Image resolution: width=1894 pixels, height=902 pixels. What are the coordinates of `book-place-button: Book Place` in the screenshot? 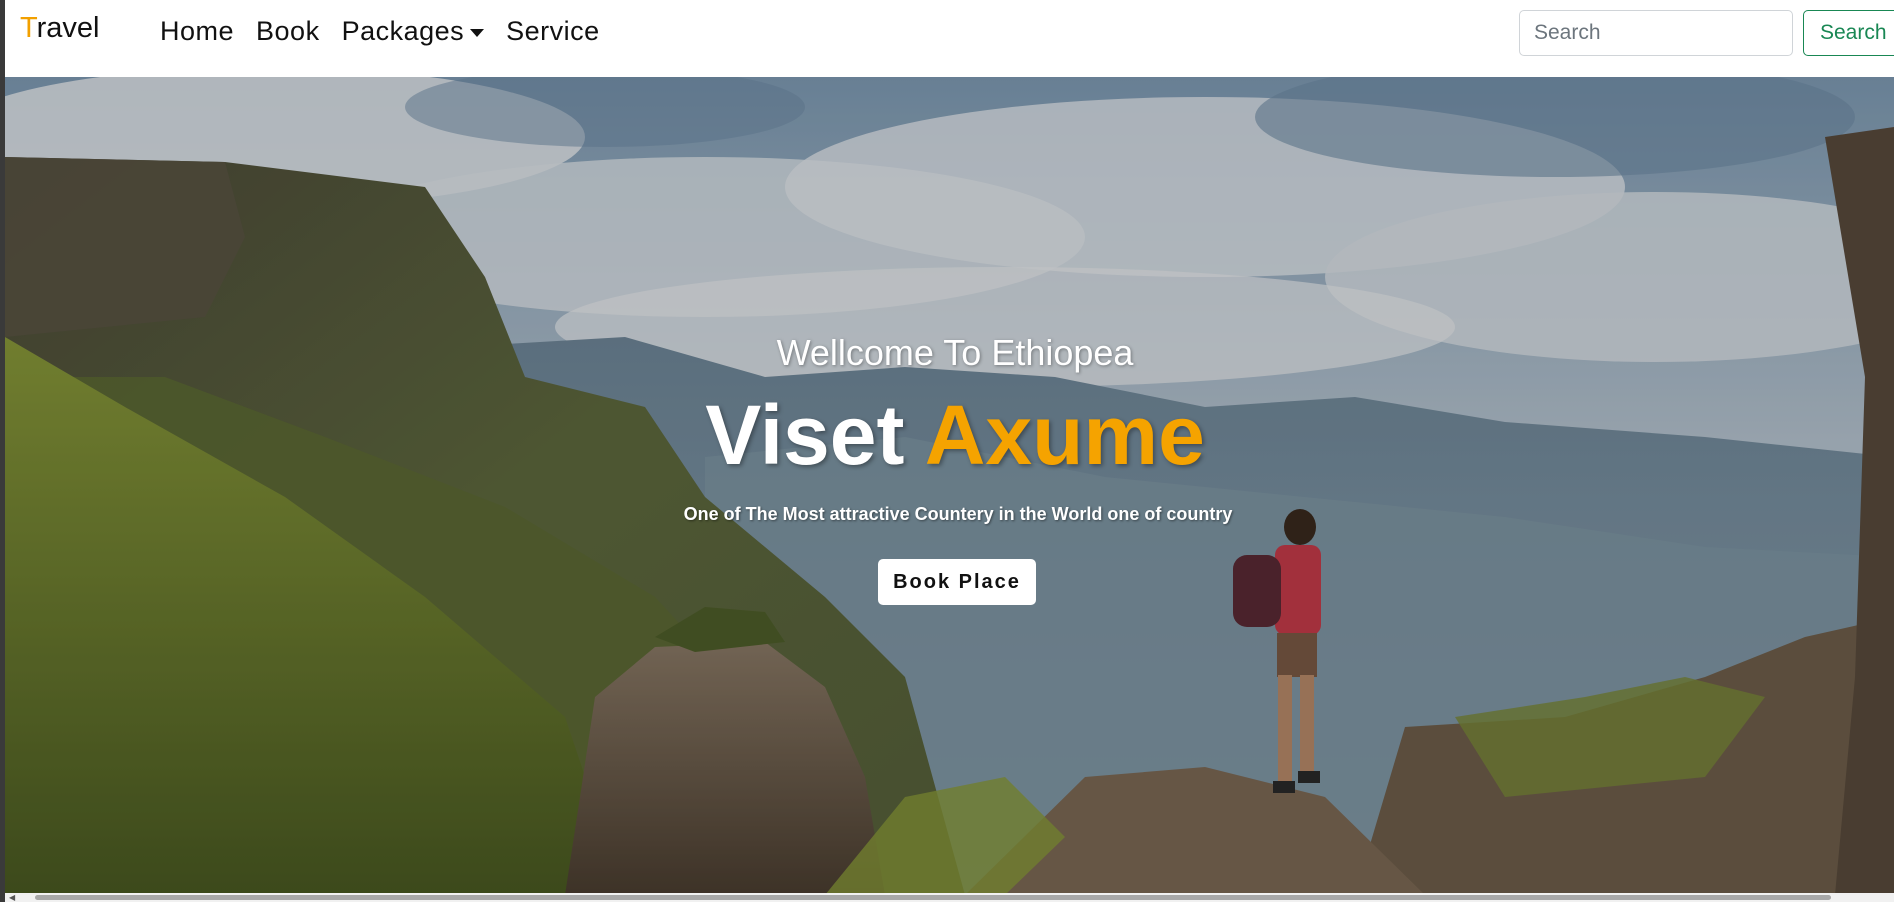 It's located at (957, 582).